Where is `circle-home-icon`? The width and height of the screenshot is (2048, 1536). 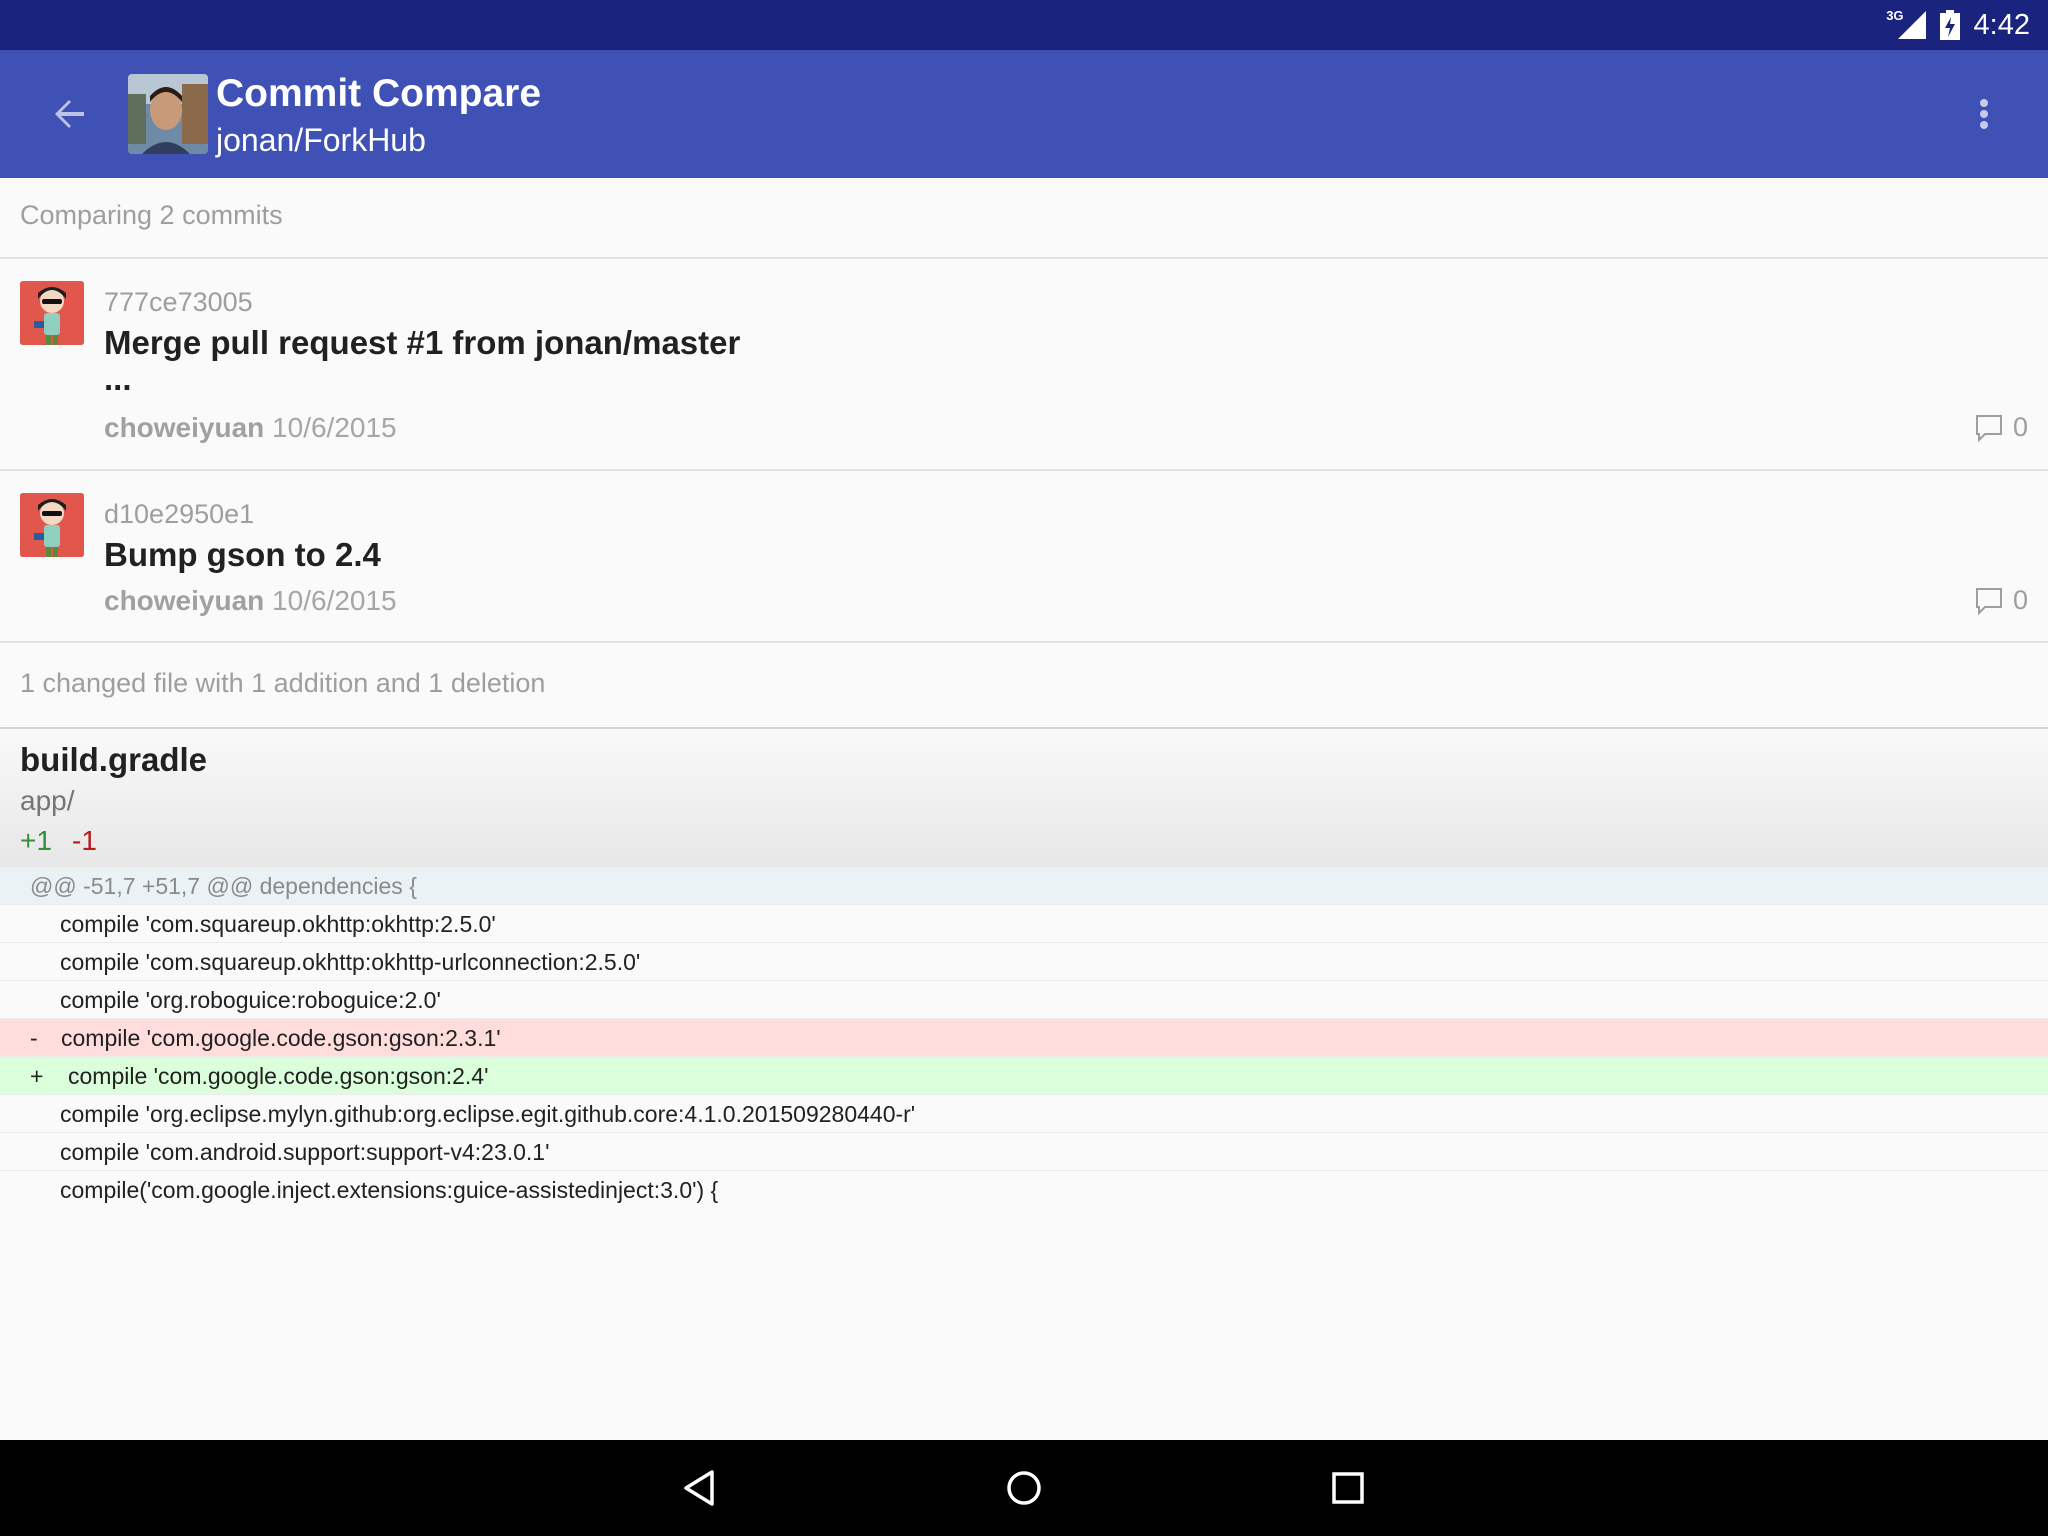
circle-home-icon is located at coordinates (1024, 1488).